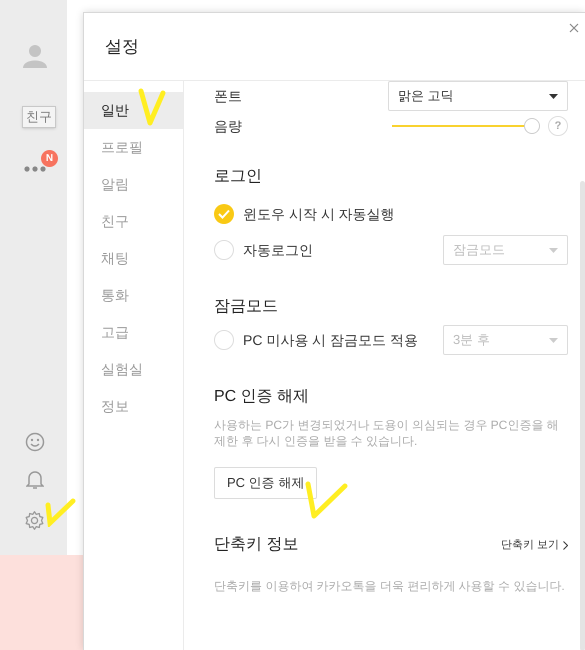  What do you see at coordinates (34, 520) in the screenshot?
I see `settings-icon` at bounding box center [34, 520].